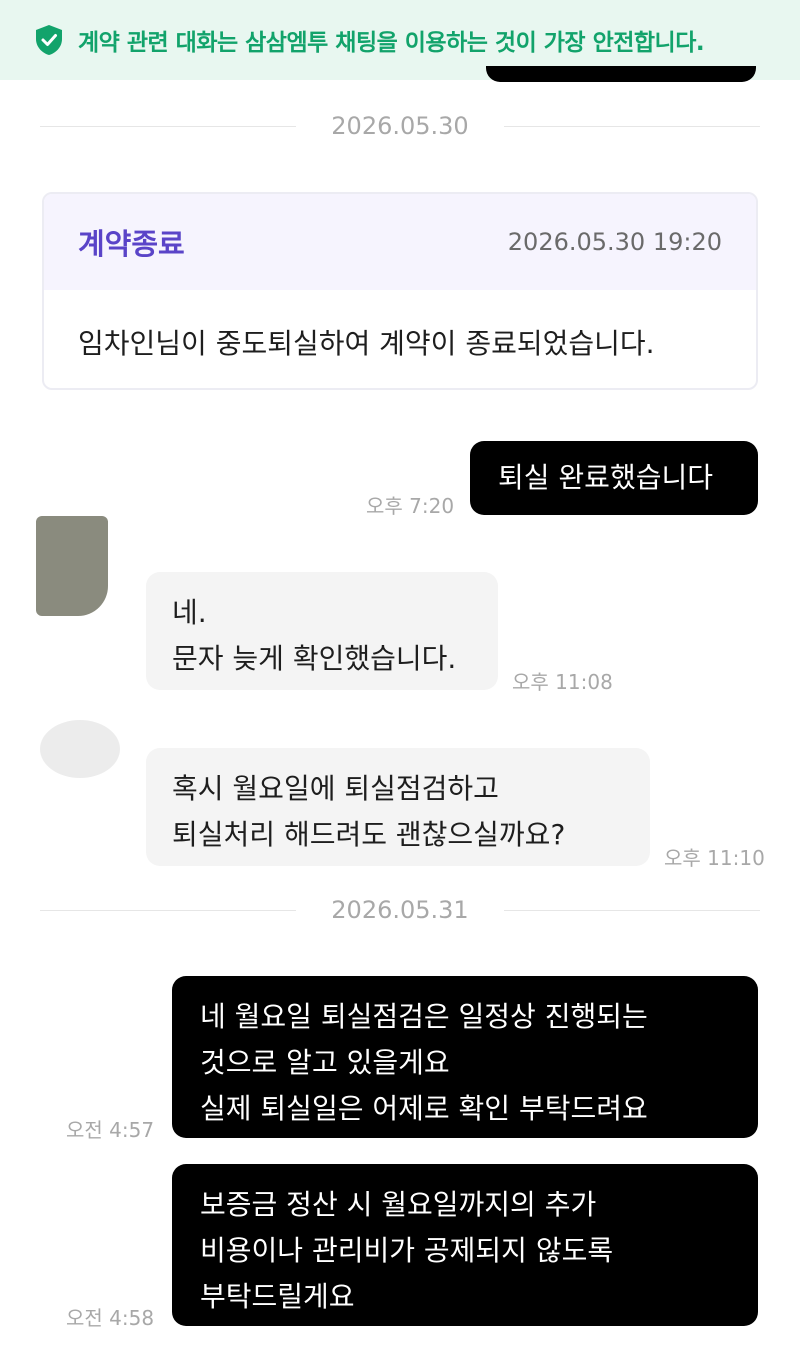 Image resolution: width=800 pixels, height=1346 pixels. What do you see at coordinates (562, 682) in the screenshot?
I see `message-time: 오후 11:08` at bounding box center [562, 682].